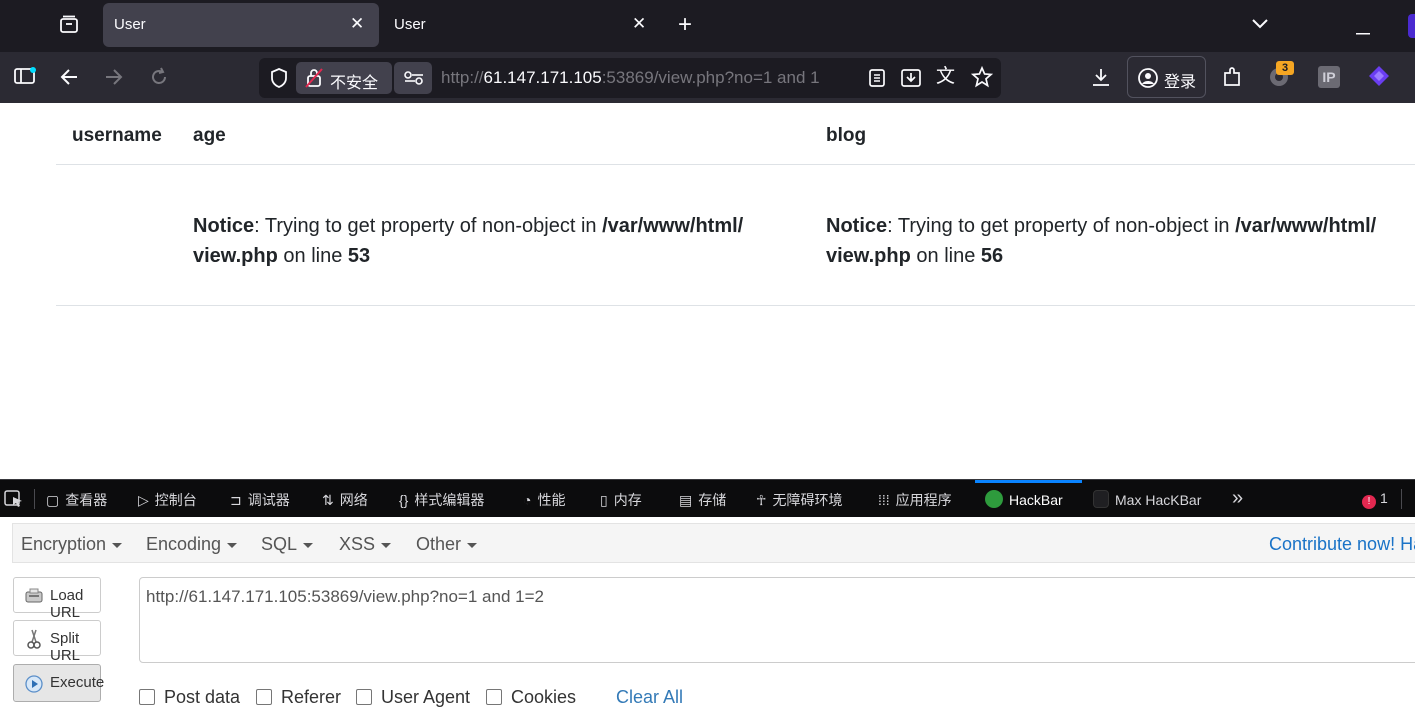 This screenshot has height=719, width=1415. Describe the element at coordinates (441, 500) in the screenshot. I see `devtools-tab-style-editor: {} 样式编辑器` at that location.